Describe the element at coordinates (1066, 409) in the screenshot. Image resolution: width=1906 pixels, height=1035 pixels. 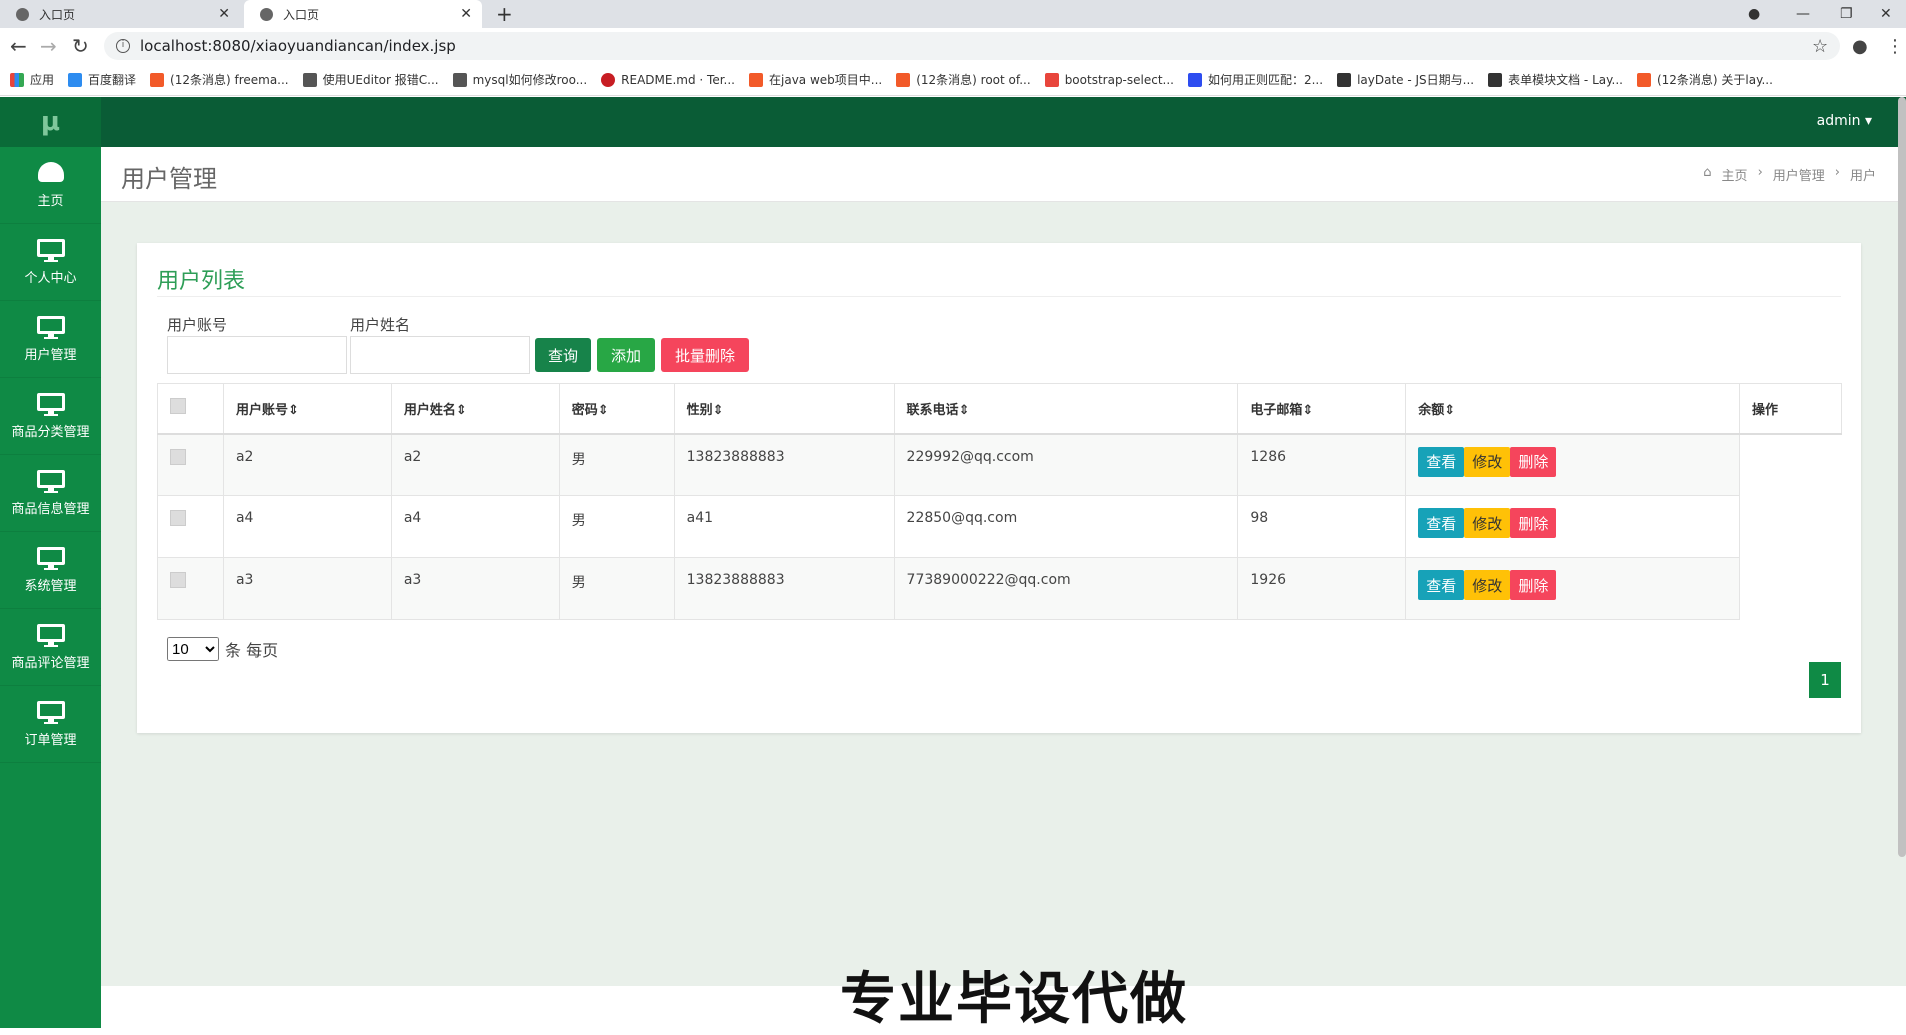
I see `column-header: 联系电话⇕` at that location.